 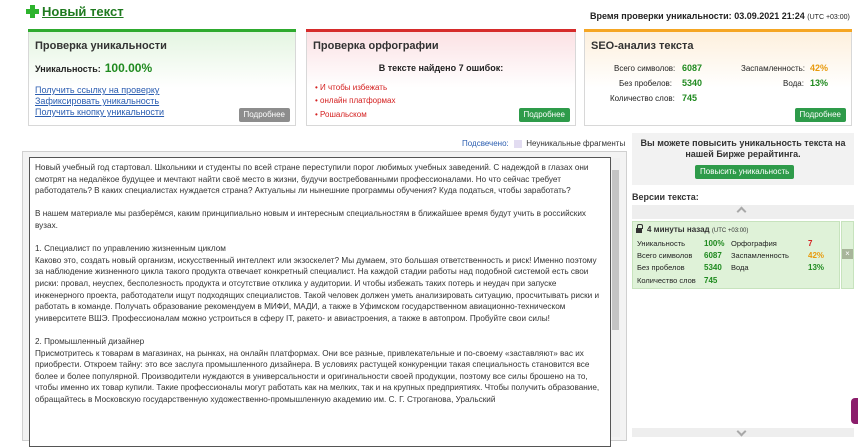 I want to click on seo-nausea-label: Заспамленность:, so click(x=773, y=68).